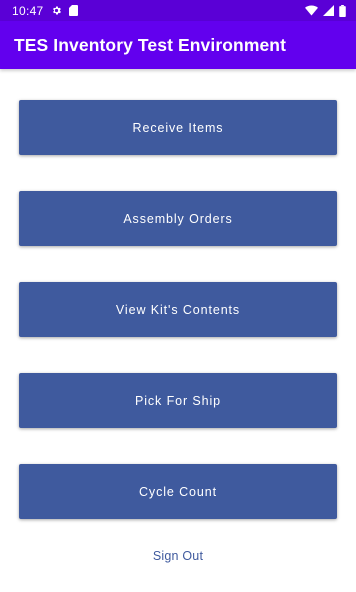 The height and width of the screenshot is (592, 356). What do you see at coordinates (45, 11) in the screenshot?
I see `status-left: 10:47` at bounding box center [45, 11].